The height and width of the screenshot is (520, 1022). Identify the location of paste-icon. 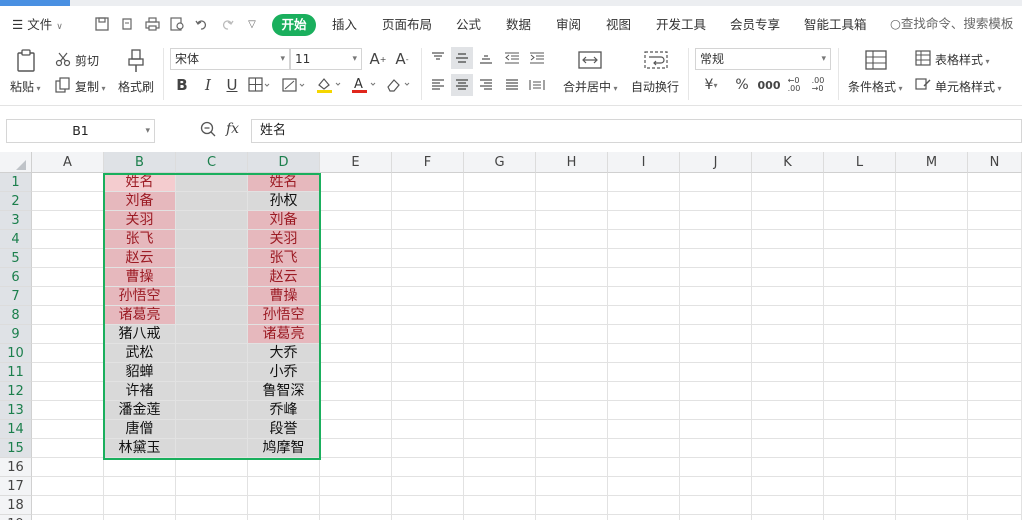
(26, 61).